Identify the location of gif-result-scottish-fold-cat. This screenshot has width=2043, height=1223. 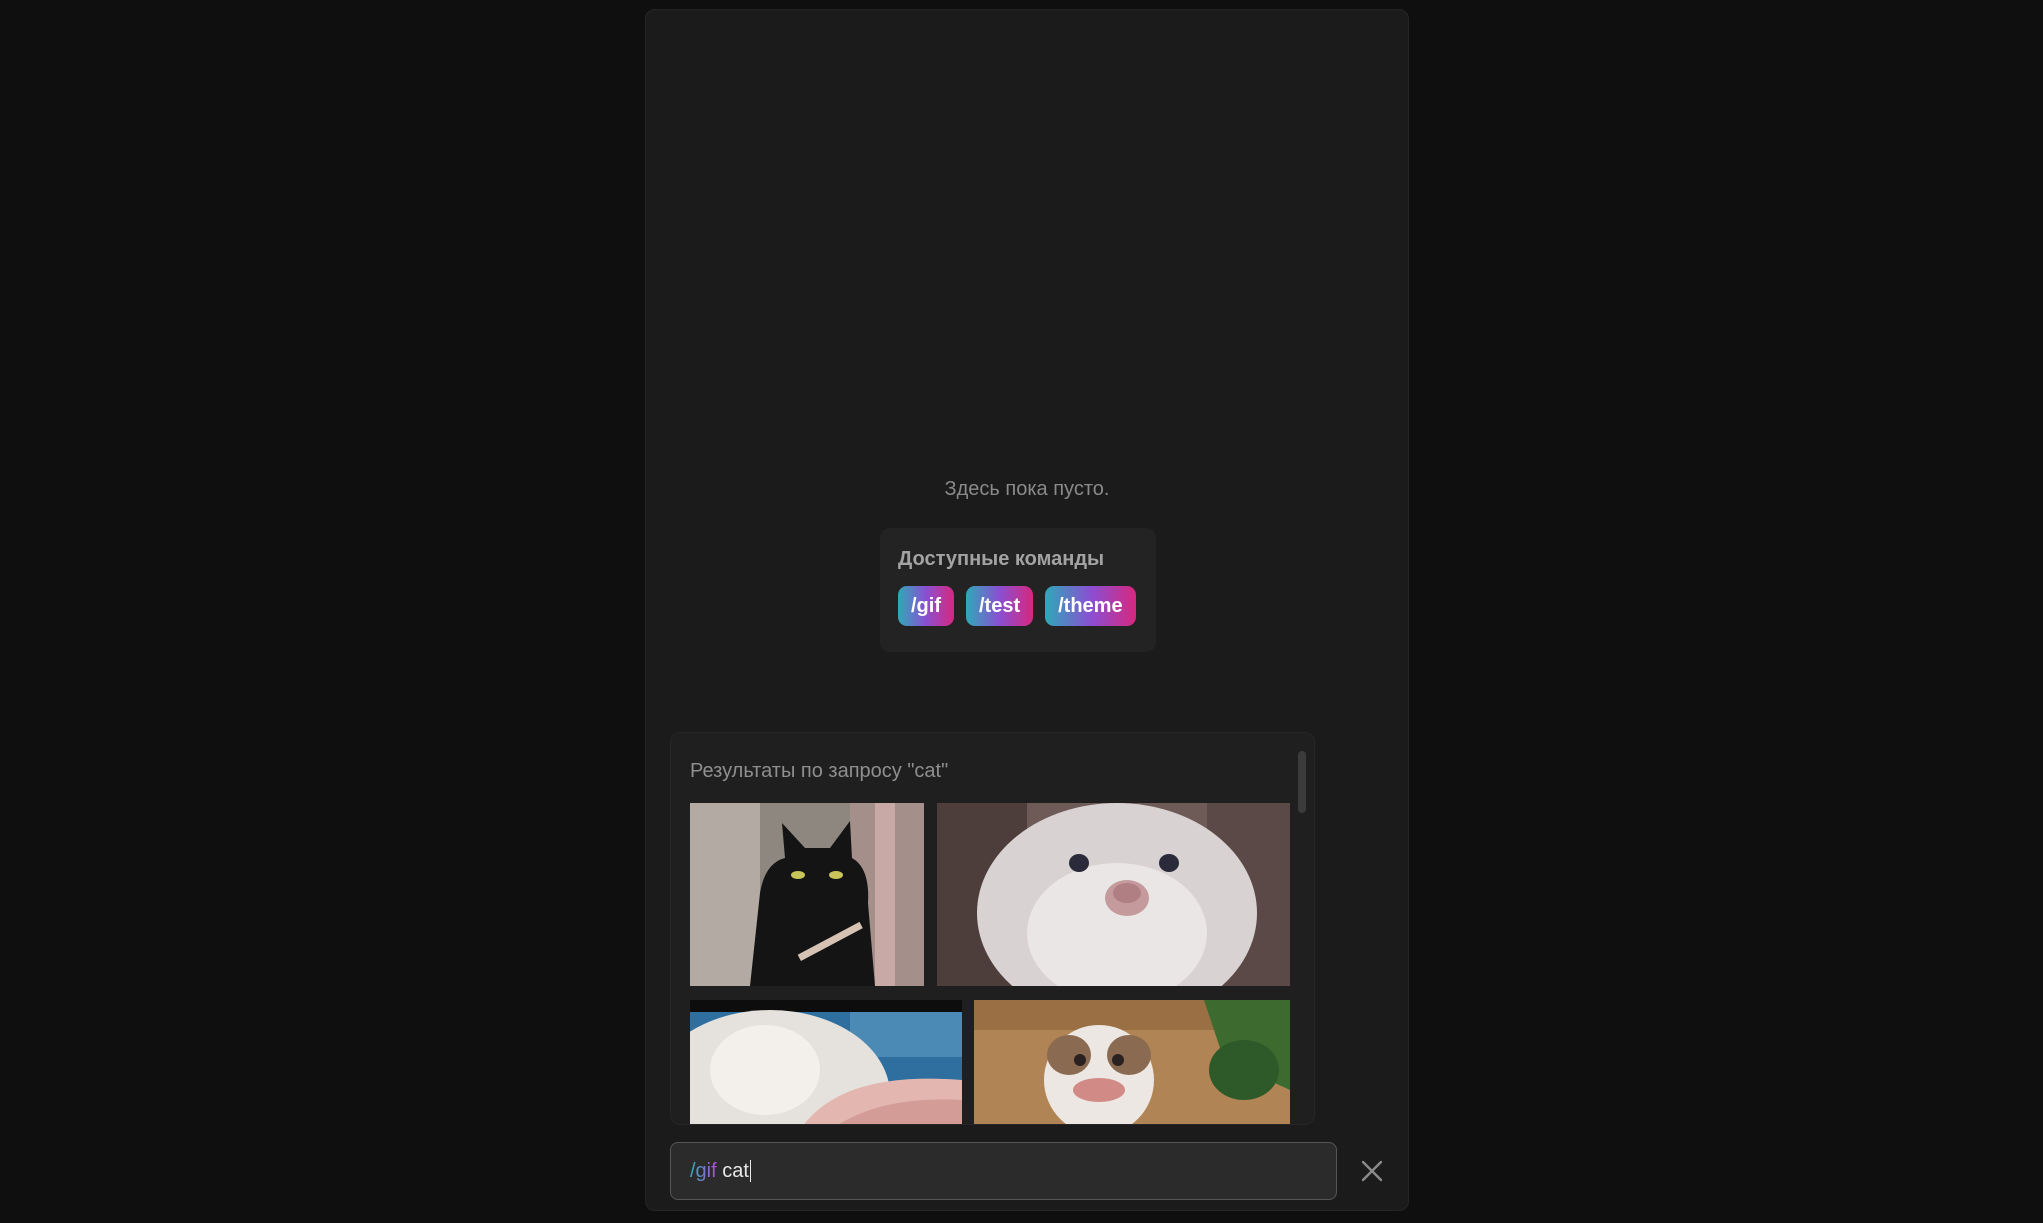
(1132, 1062).